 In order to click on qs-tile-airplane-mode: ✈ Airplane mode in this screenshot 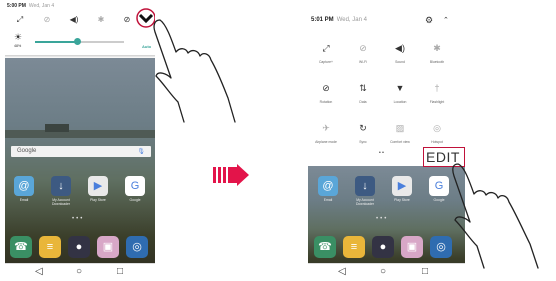, I will do `click(326, 133)`.